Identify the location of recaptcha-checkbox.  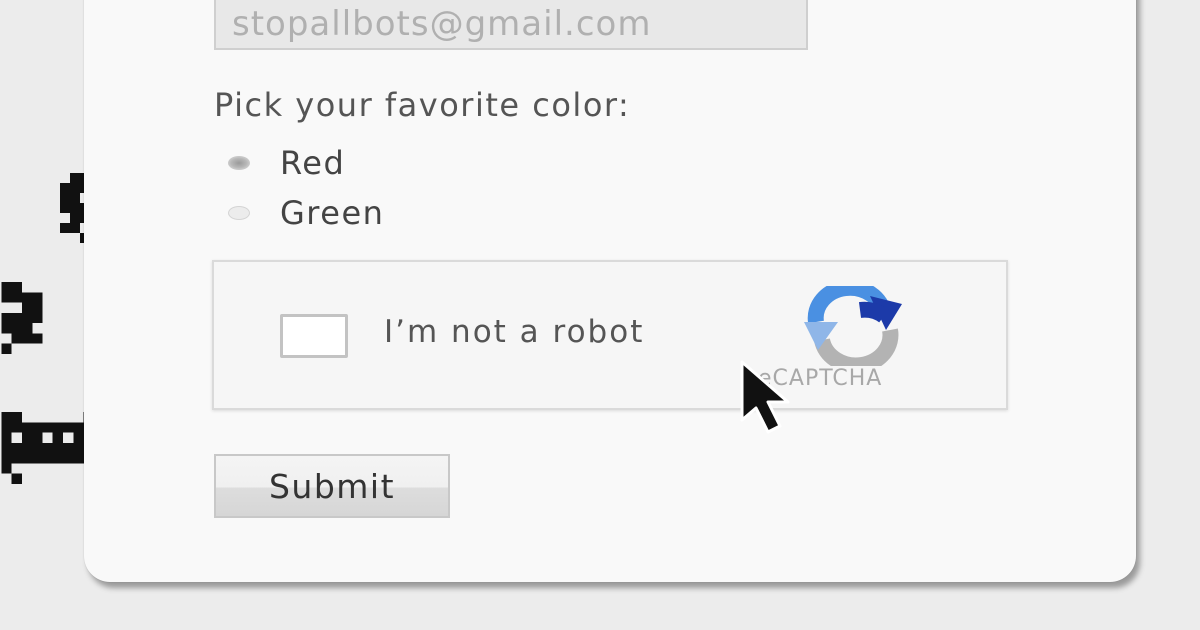
(314, 336).